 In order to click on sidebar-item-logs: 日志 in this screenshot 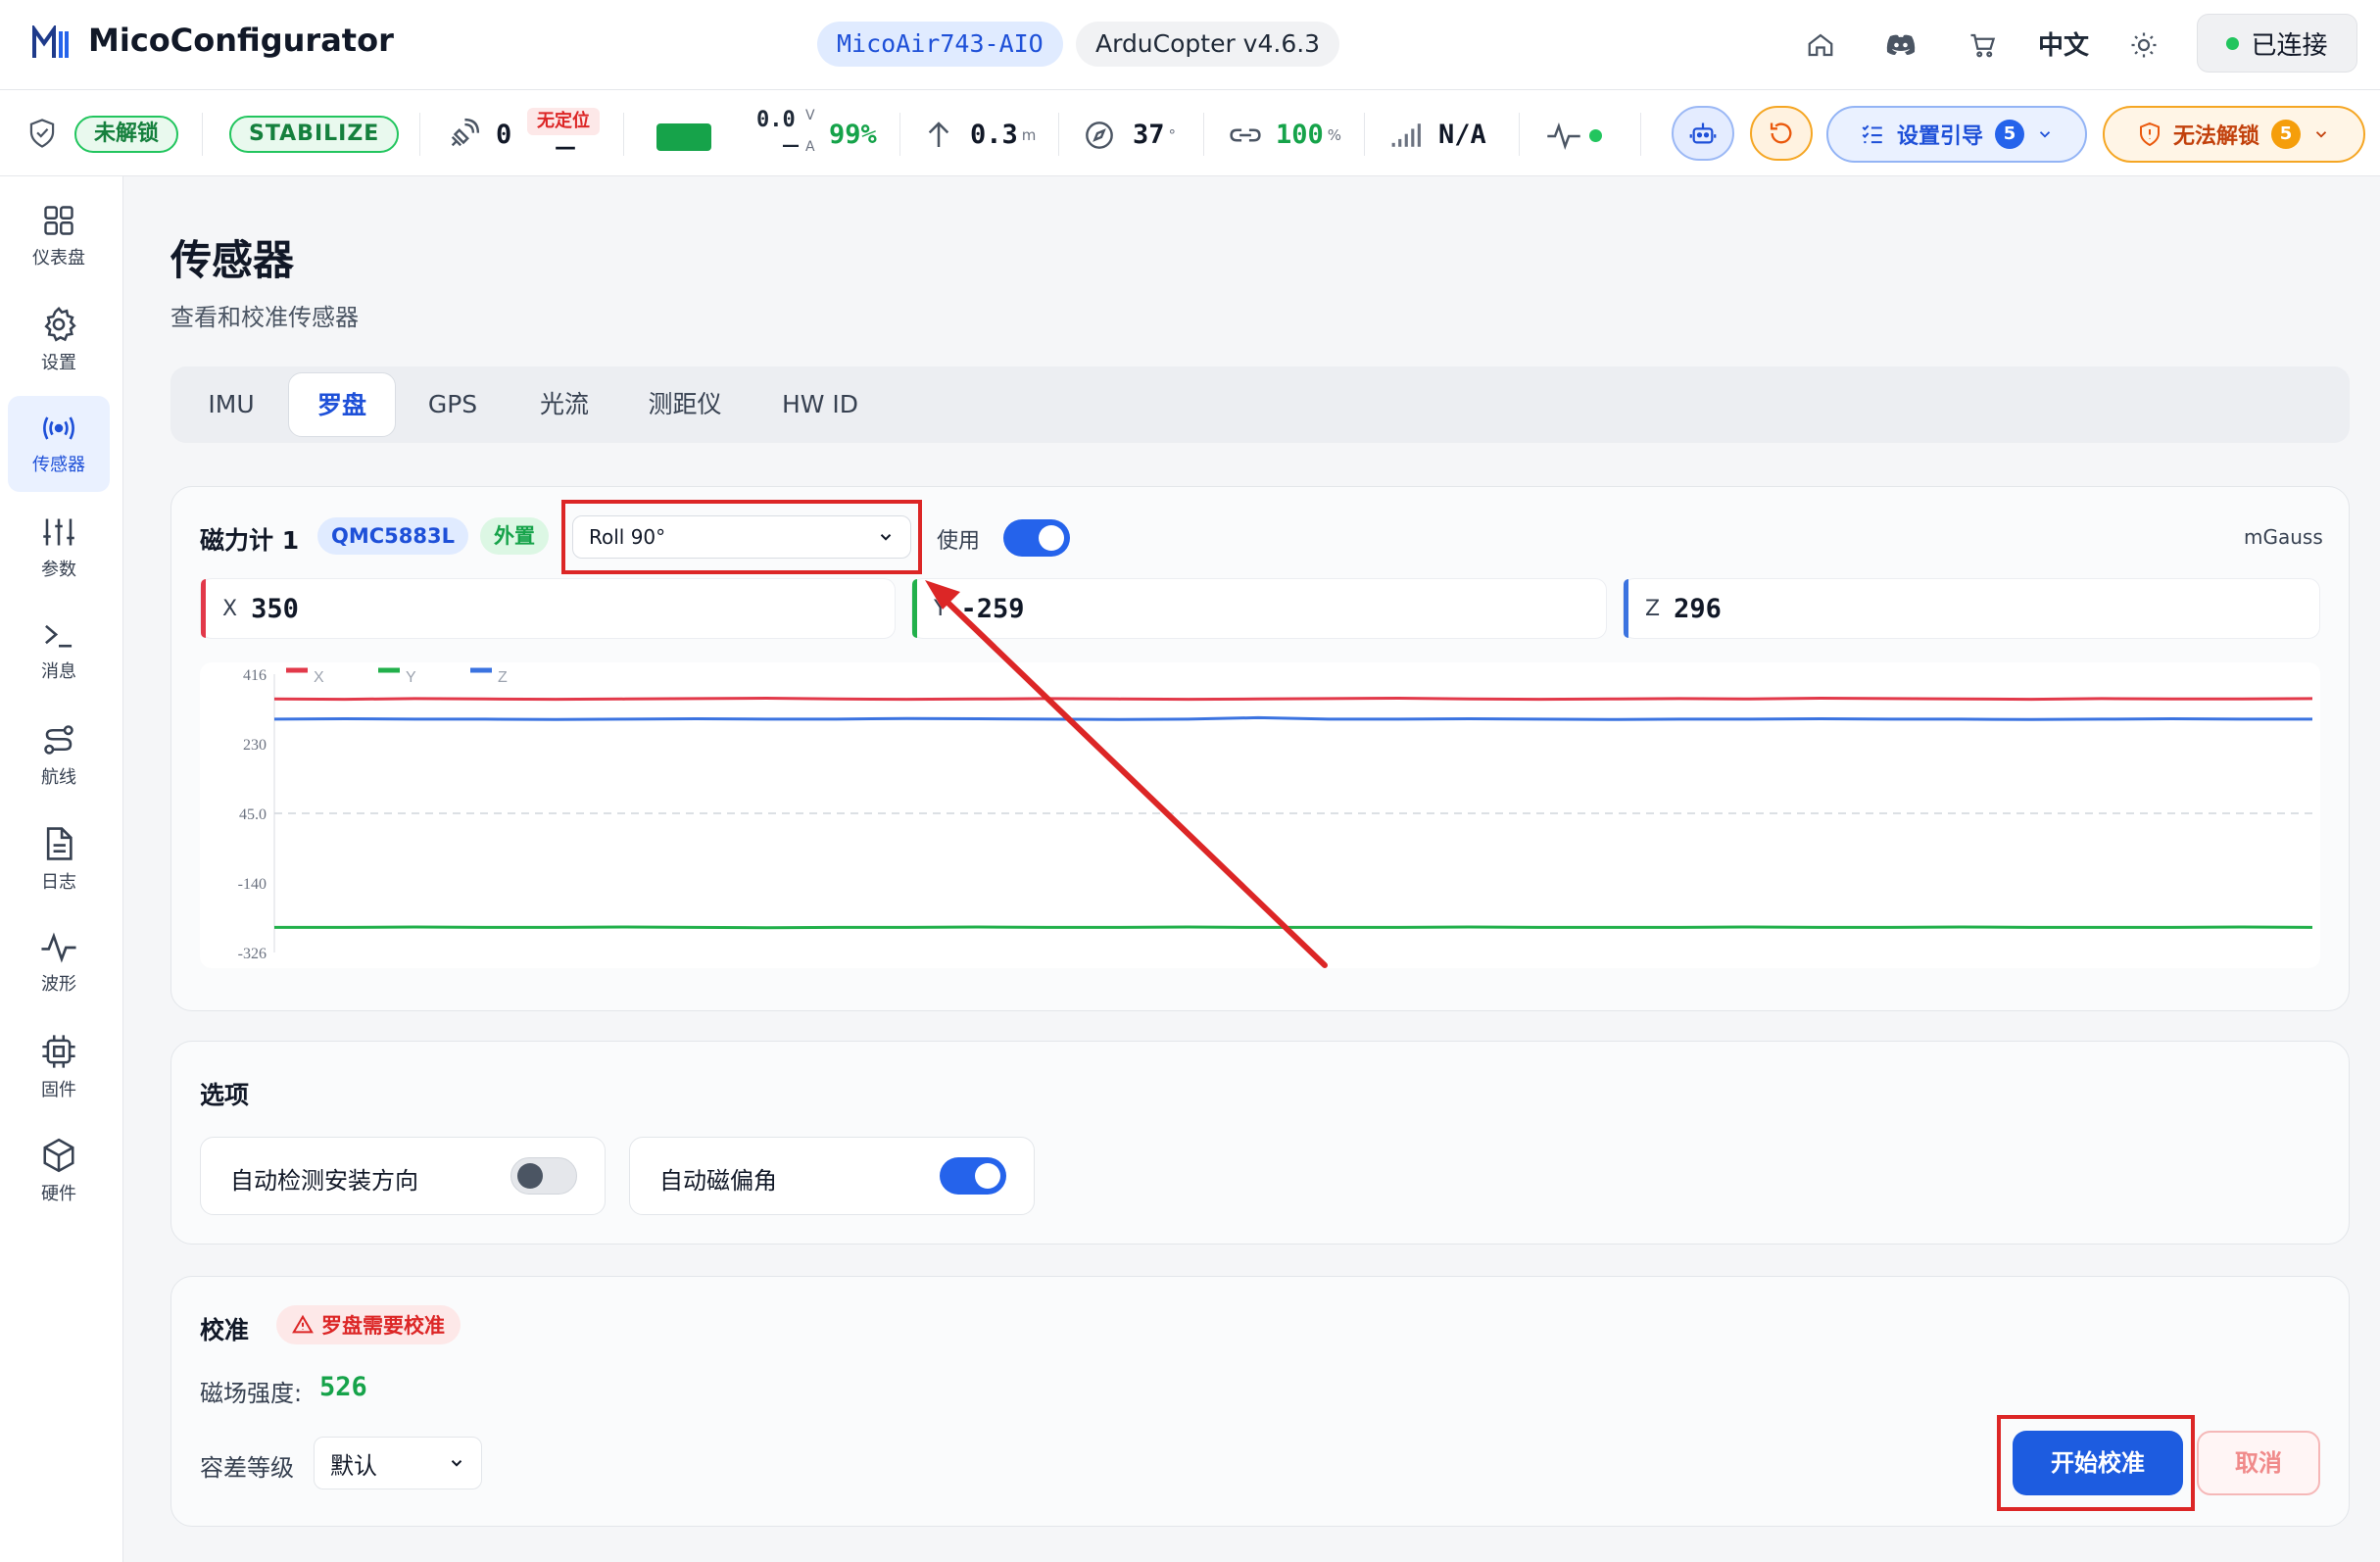, I will do `click(59, 859)`.